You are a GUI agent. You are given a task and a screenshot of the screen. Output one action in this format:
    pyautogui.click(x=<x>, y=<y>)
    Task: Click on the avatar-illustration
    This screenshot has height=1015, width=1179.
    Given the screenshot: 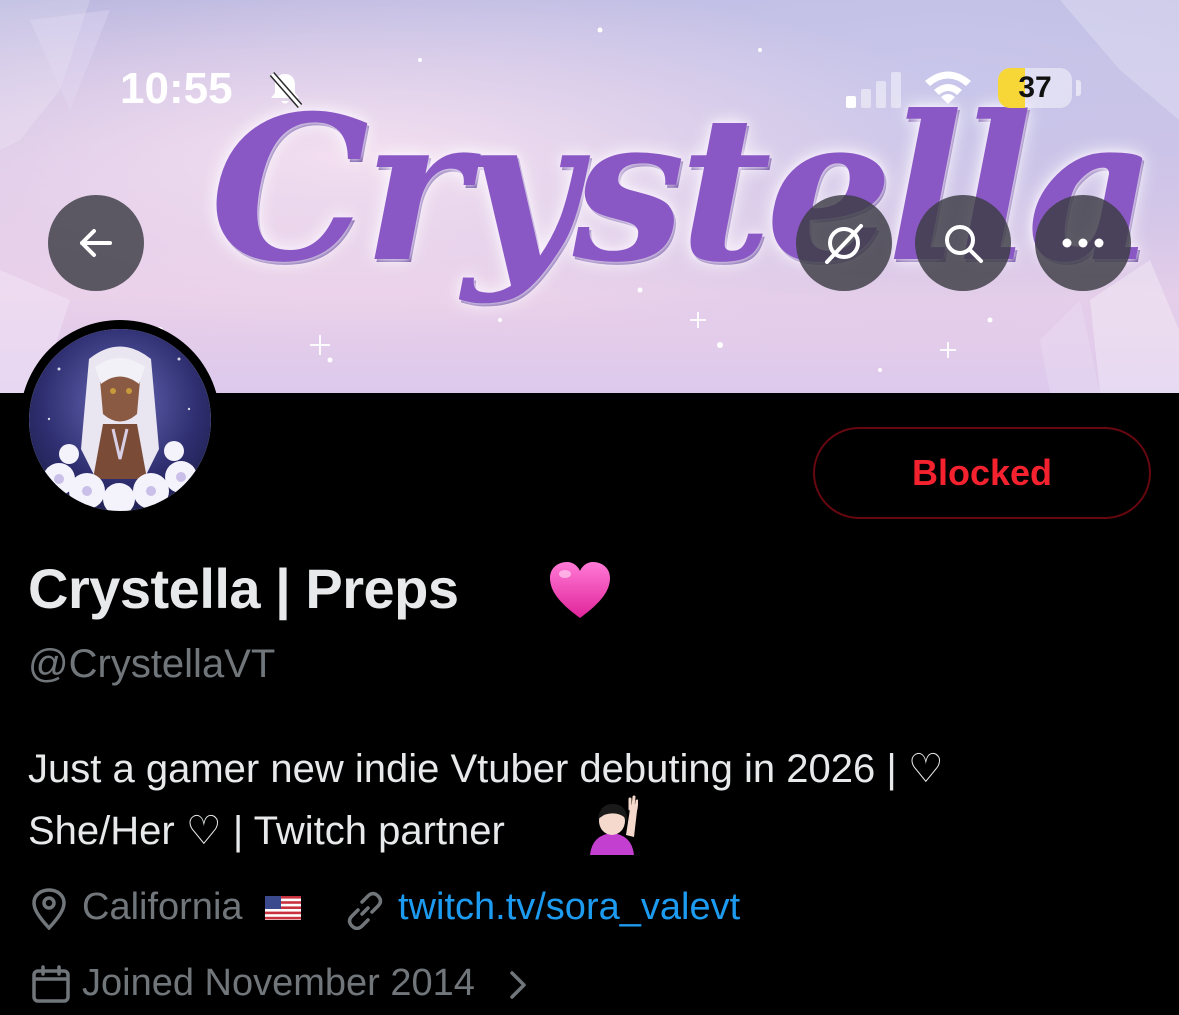 What is the action you would take?
    pyautogui.click(x=120, y=420)
    